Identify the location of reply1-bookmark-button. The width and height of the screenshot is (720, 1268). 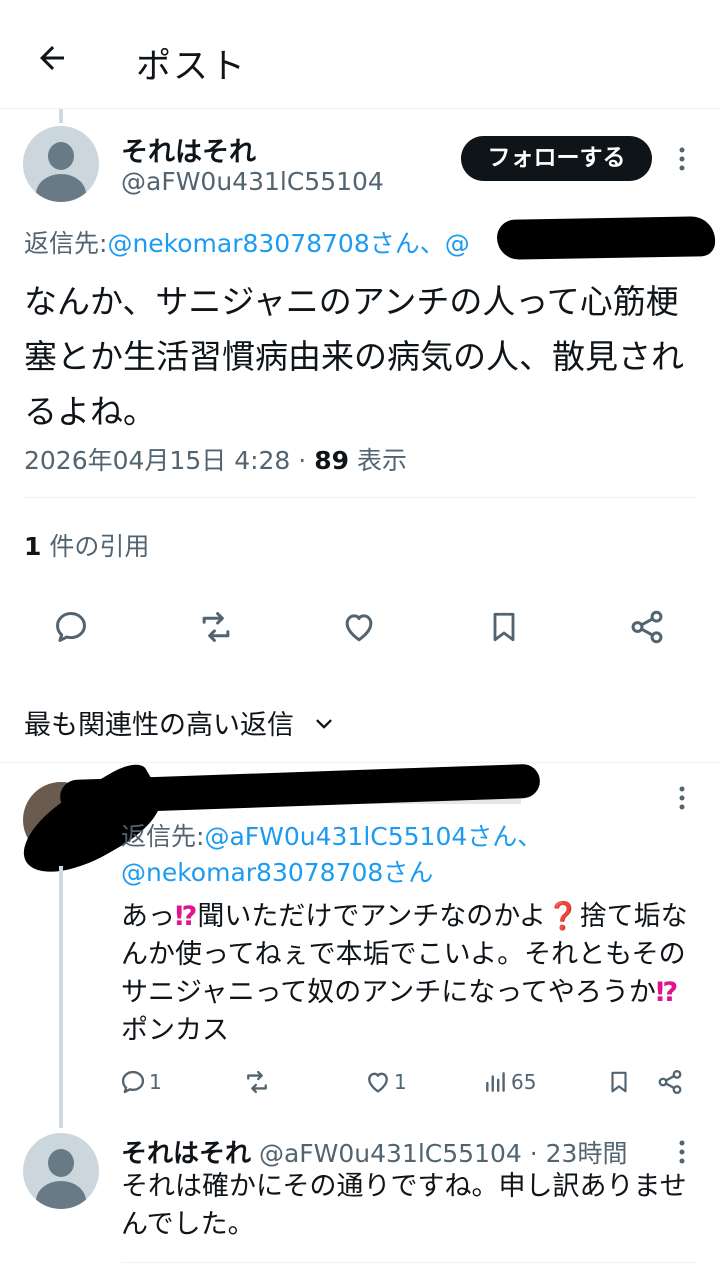
(619, 1082).